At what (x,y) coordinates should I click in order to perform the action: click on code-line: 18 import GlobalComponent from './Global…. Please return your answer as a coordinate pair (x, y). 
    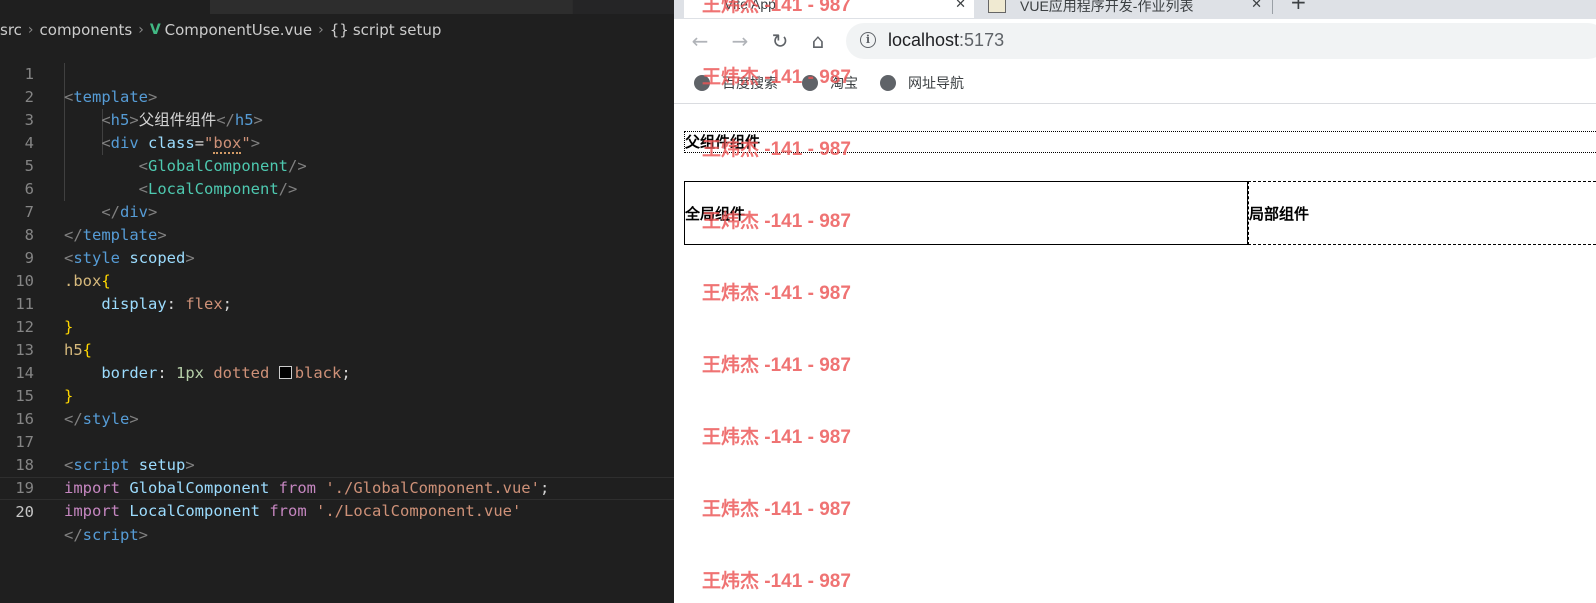
    Looking at the image, I should click on (337, 464).